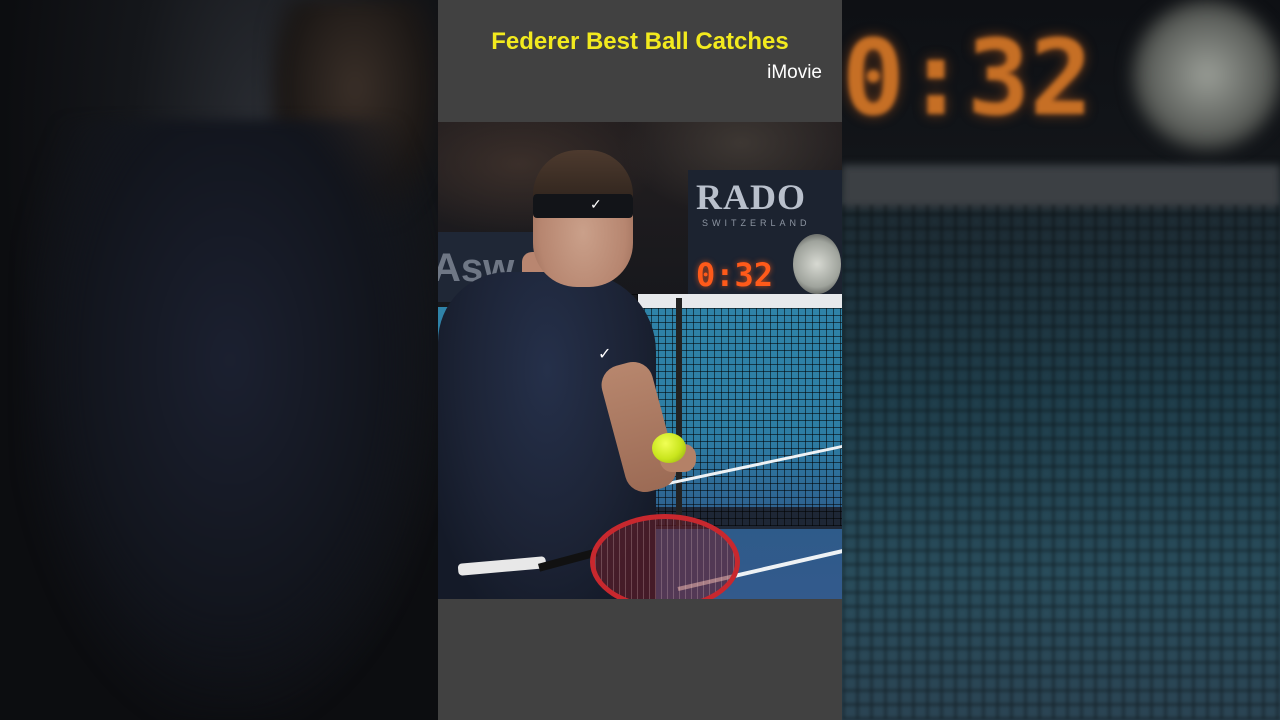 The width and height of the screenshot is (1280, 720). Describe the element at coordinates (665, 556) in the screenshot. I see `racket-head` at that location.